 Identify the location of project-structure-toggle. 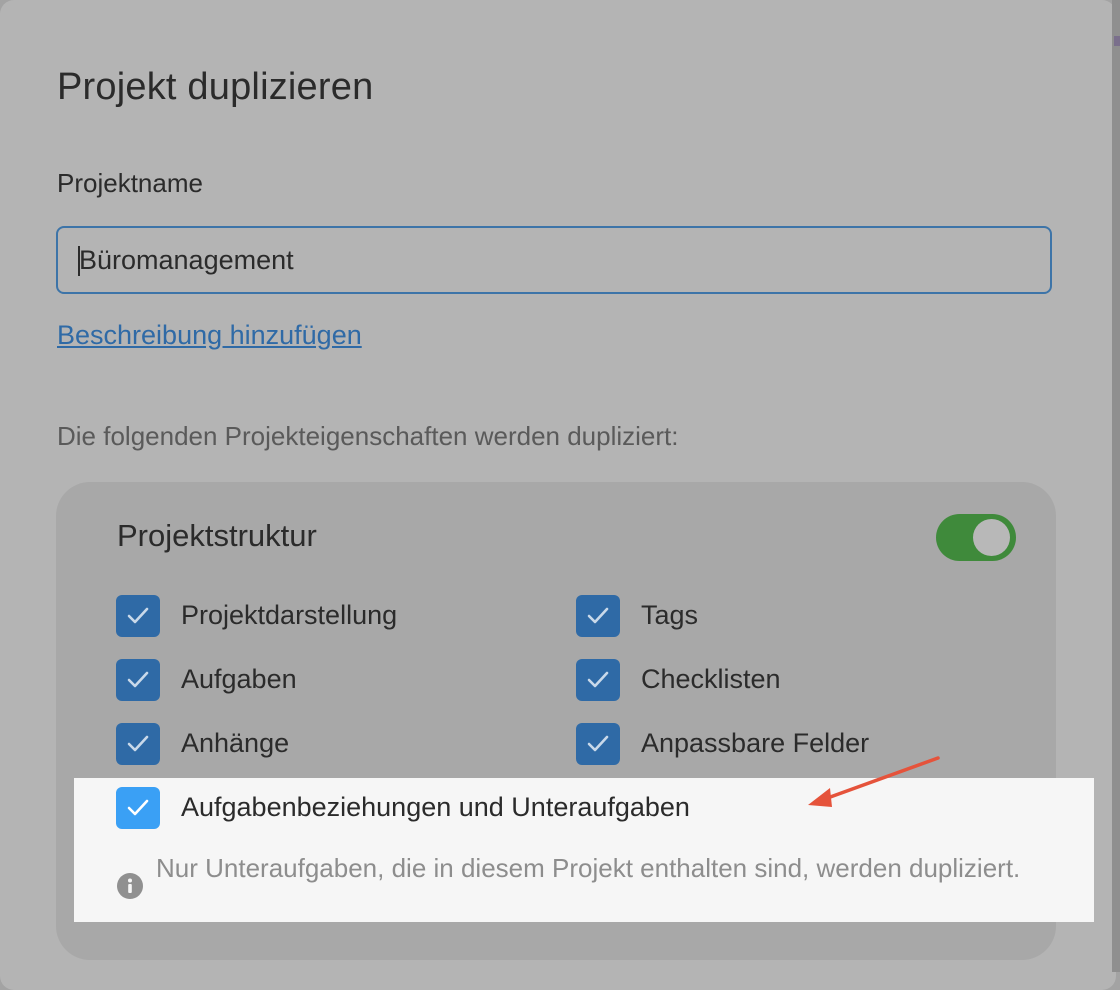
(976, 537).